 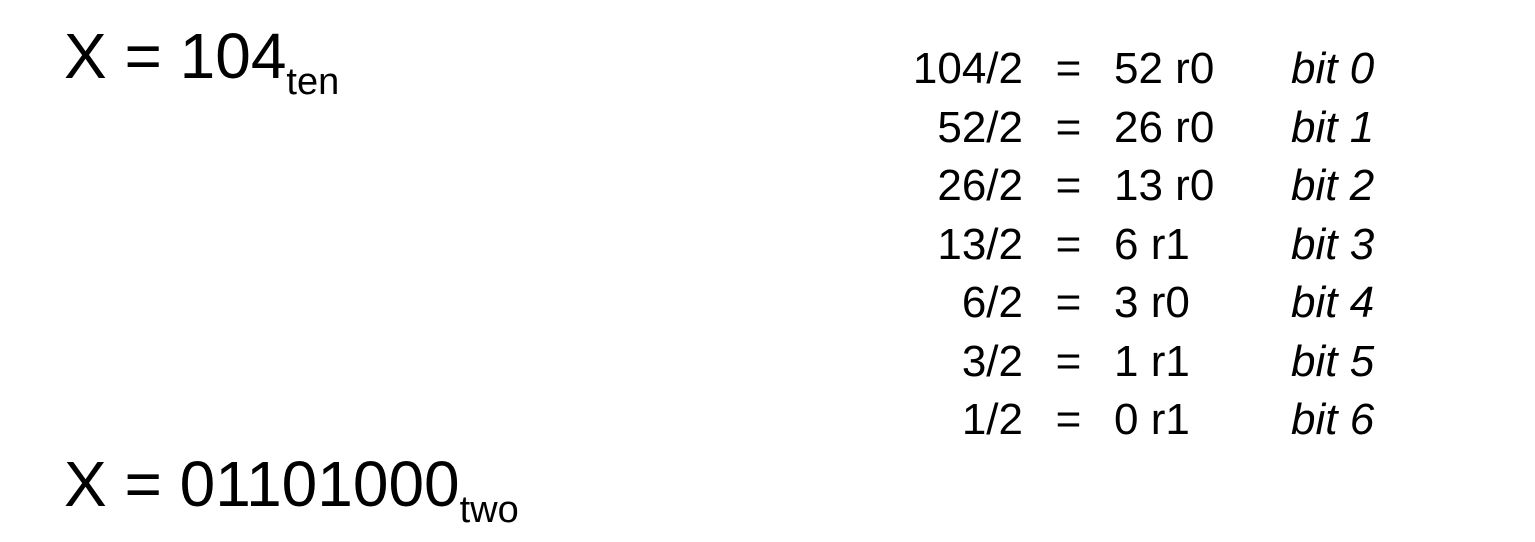 I want to click on decimal-equation-main: X = 104, so click(x=175, y=56).